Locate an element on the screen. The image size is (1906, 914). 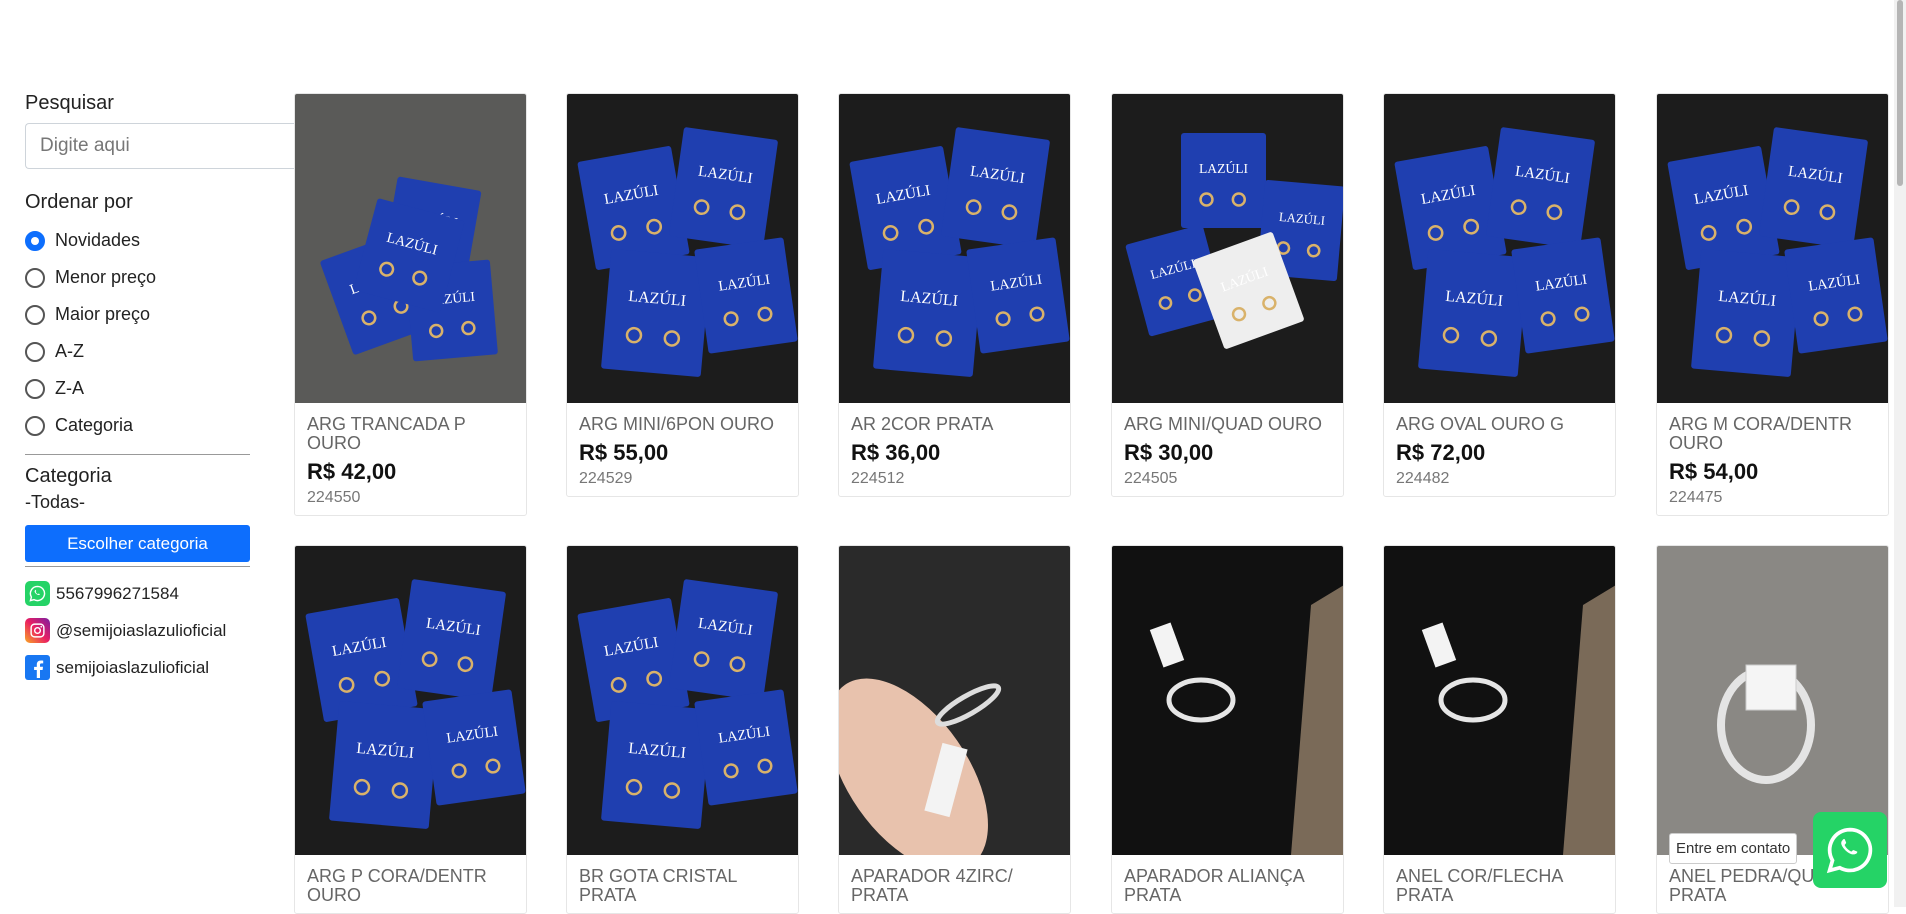
svg-text: LAZÚLI is located at coordinates (1224, 168).